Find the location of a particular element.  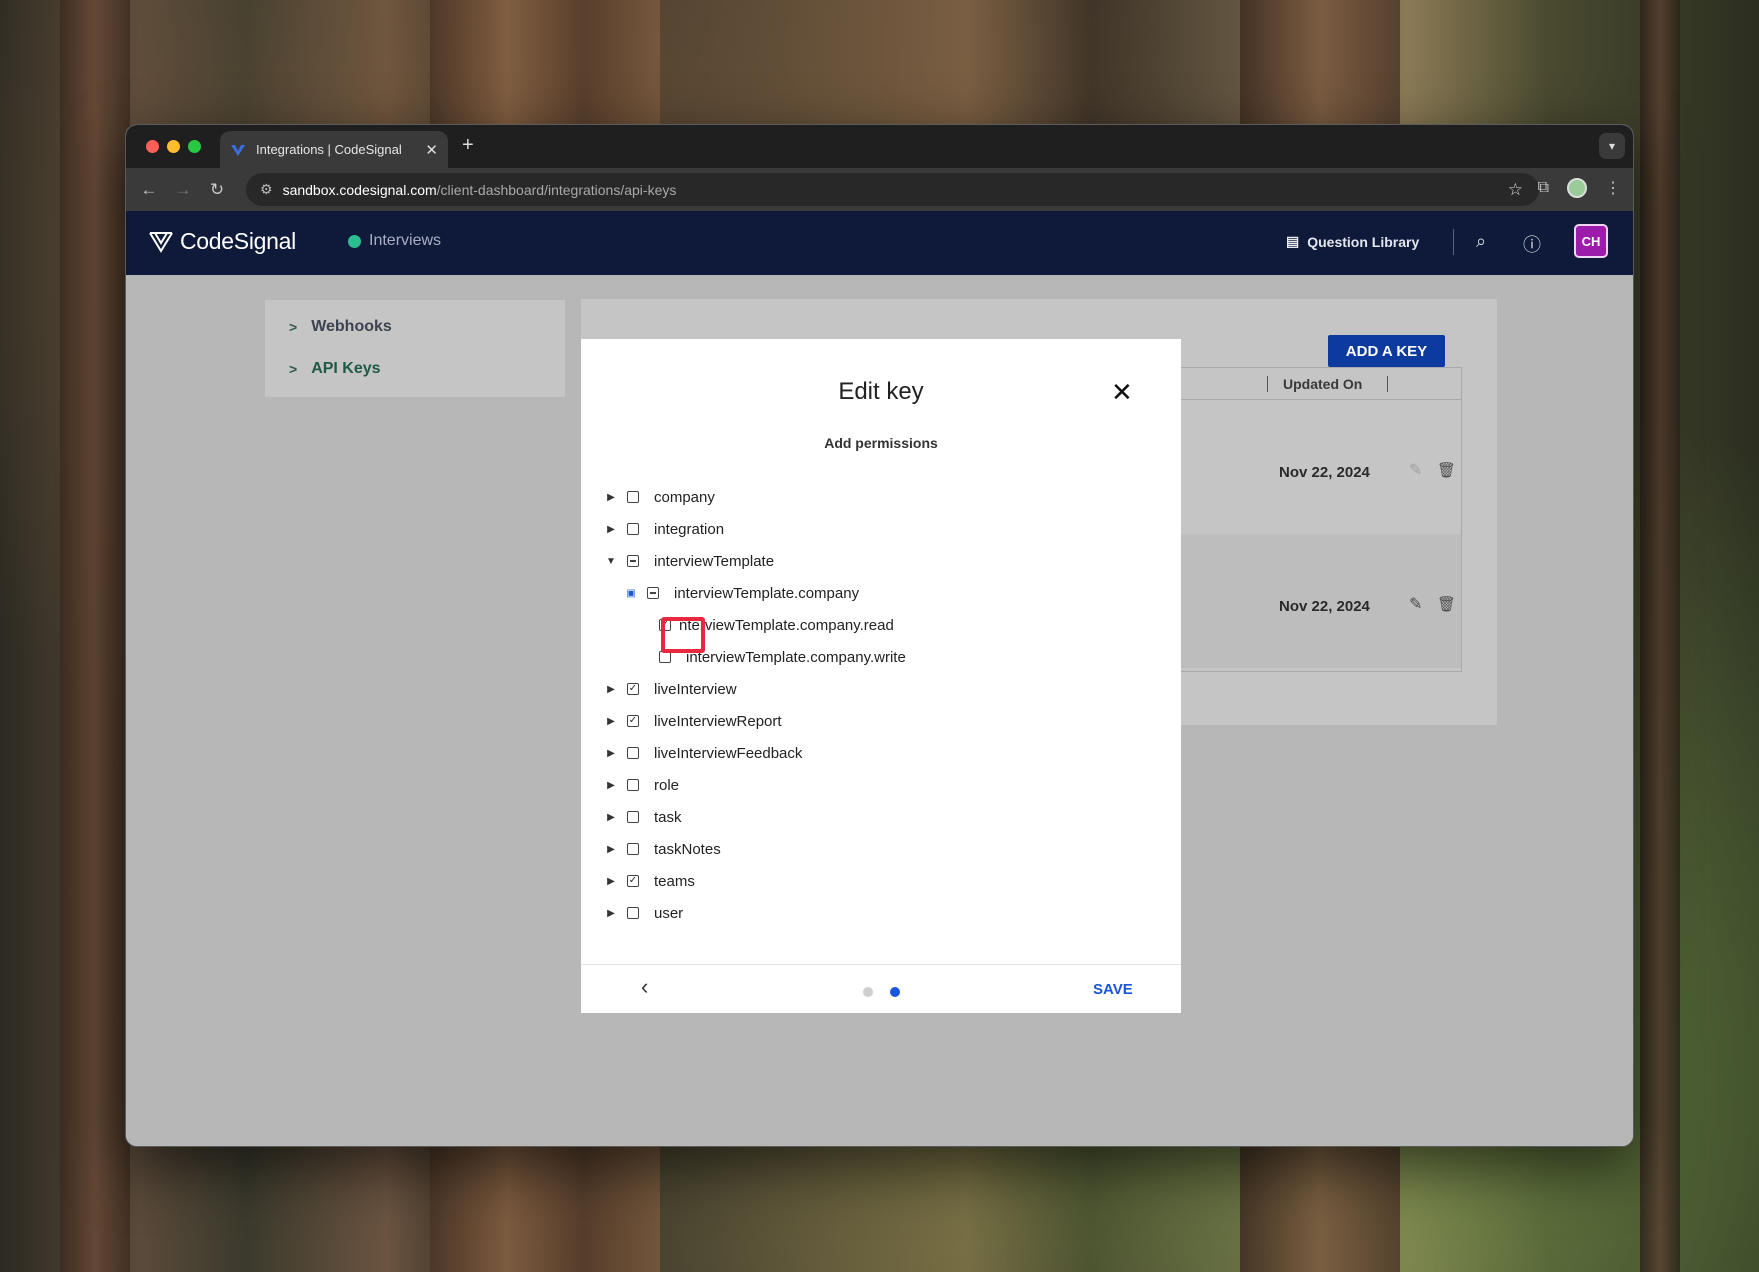

permission-row: ▶ ✓ teams is located at coordinates (650, 881).